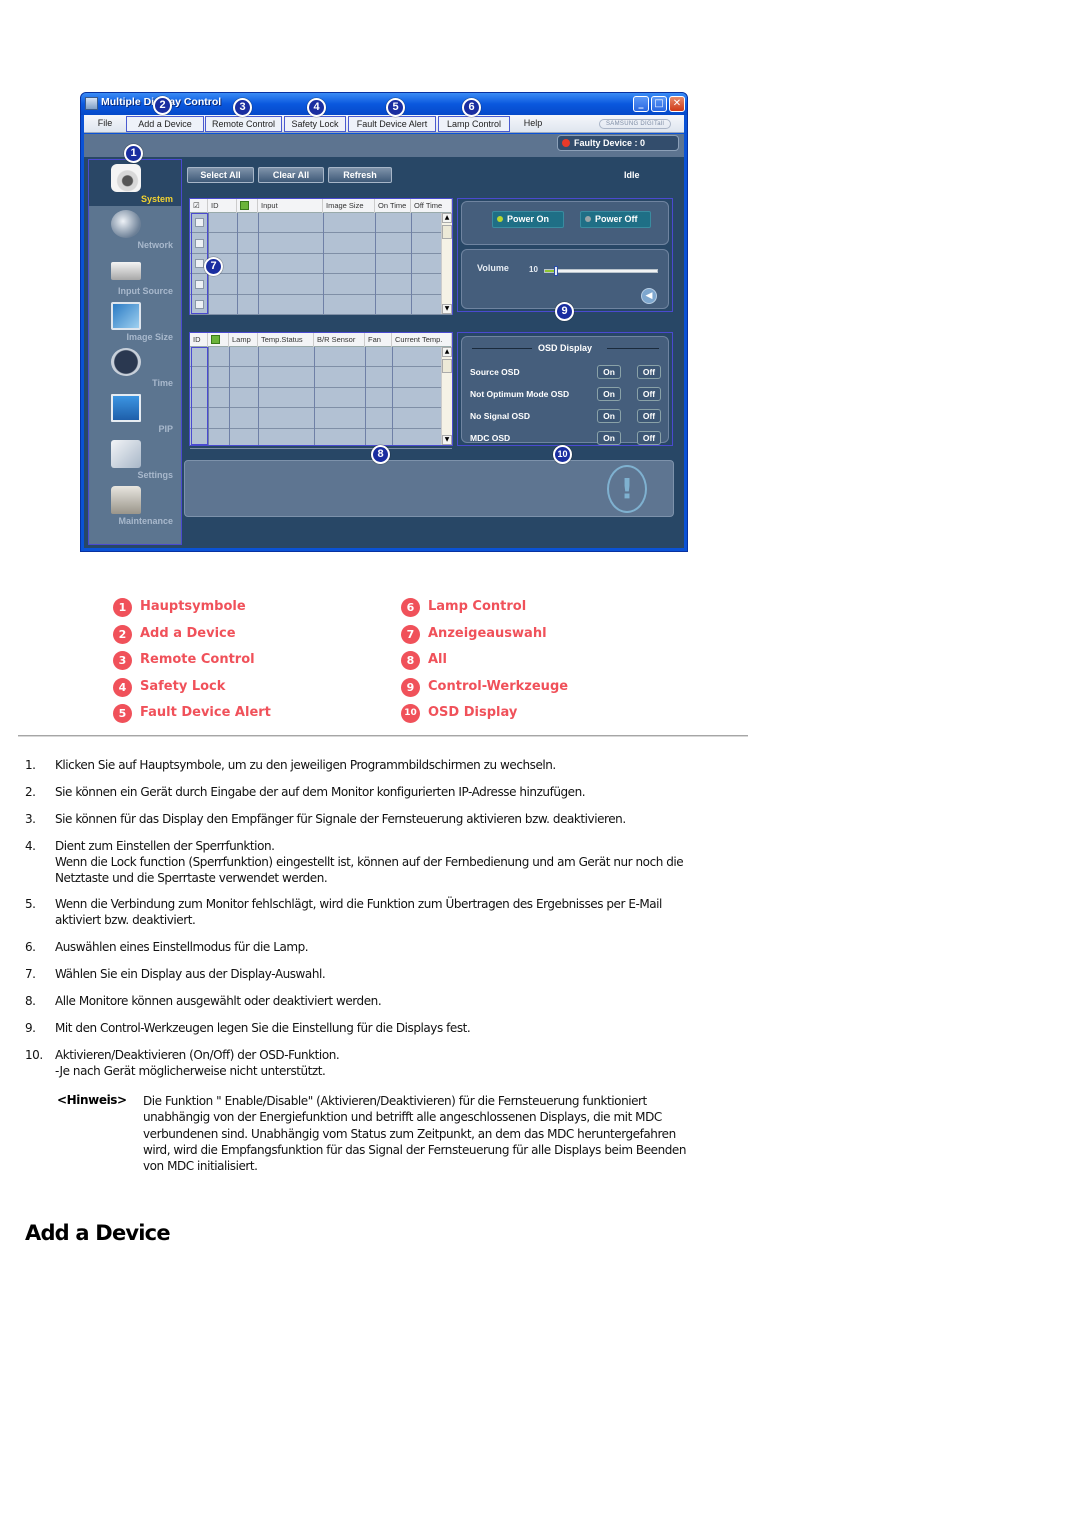 This screenshot has height=1527, width=1080. I want to click on sidebar-label: System, so click(156, 199).